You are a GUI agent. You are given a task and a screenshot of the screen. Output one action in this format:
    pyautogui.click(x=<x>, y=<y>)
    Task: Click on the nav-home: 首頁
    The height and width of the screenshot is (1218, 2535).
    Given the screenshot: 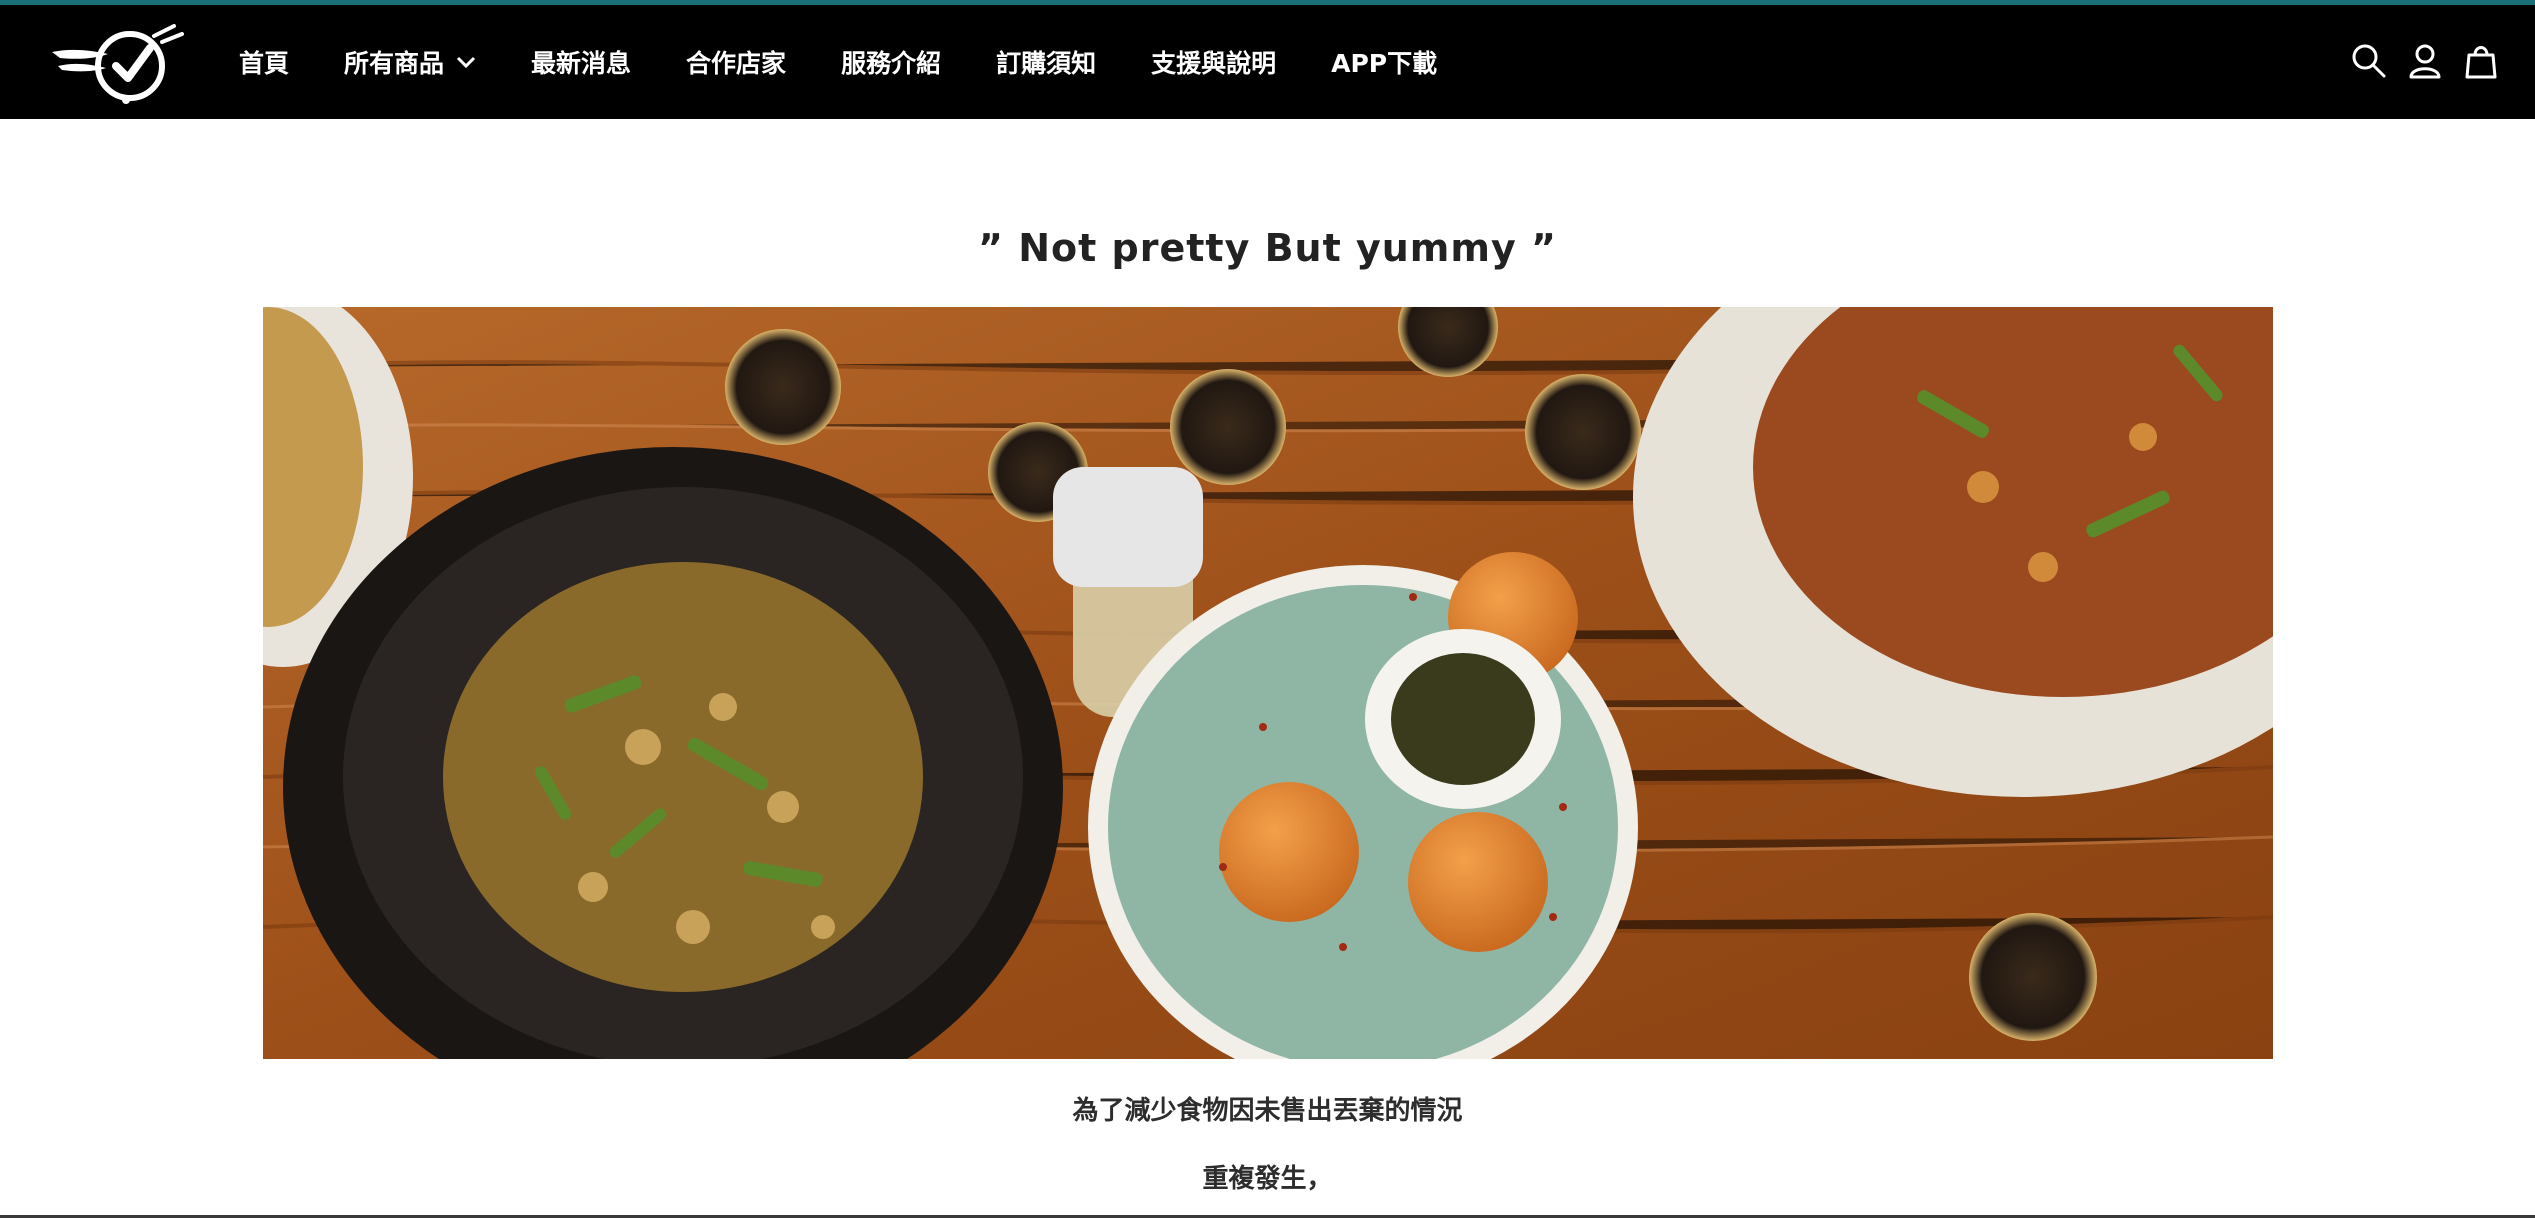 What is the action you would take?
    pyautogui.click(x=264, y=62)
    